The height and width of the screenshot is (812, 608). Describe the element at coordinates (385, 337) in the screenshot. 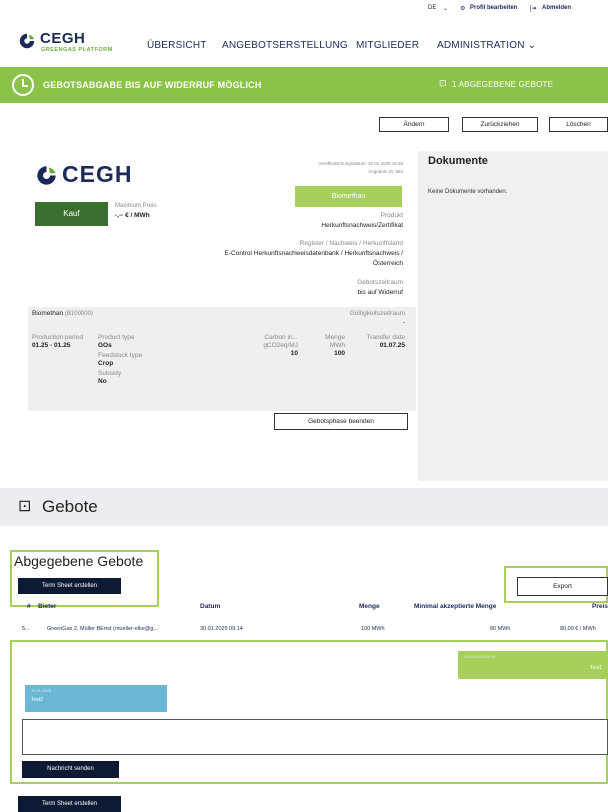

I see `transfer-date-label: Transfer date` at that location.